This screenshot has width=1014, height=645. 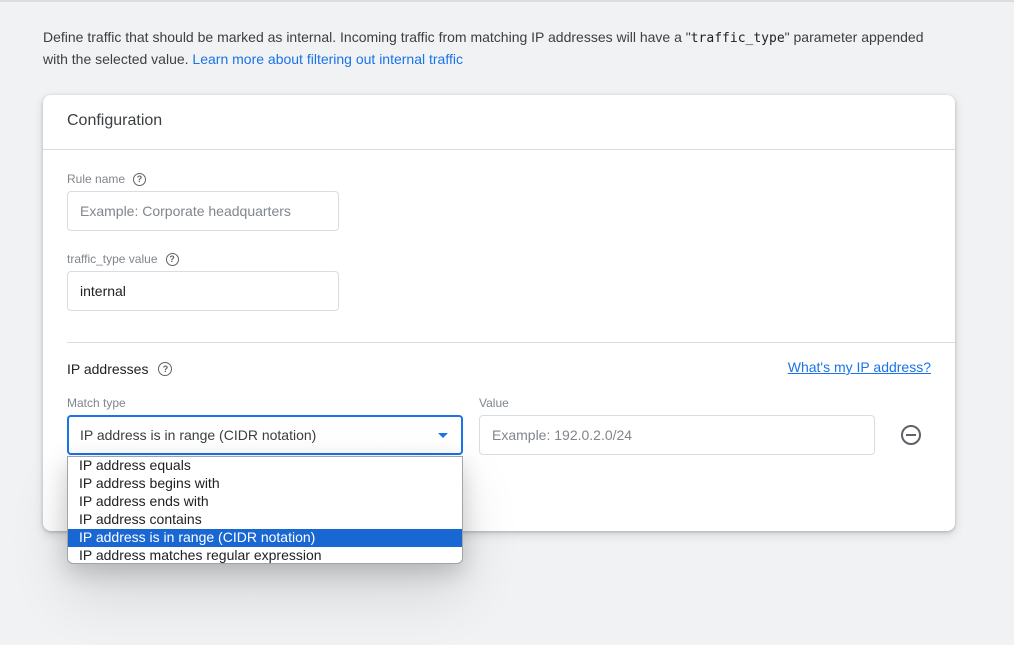 What do you see at coordinates (265, 466) in the screenshot?
I see `dropdown-option: IP address equals` at bounding box center [265, 466].